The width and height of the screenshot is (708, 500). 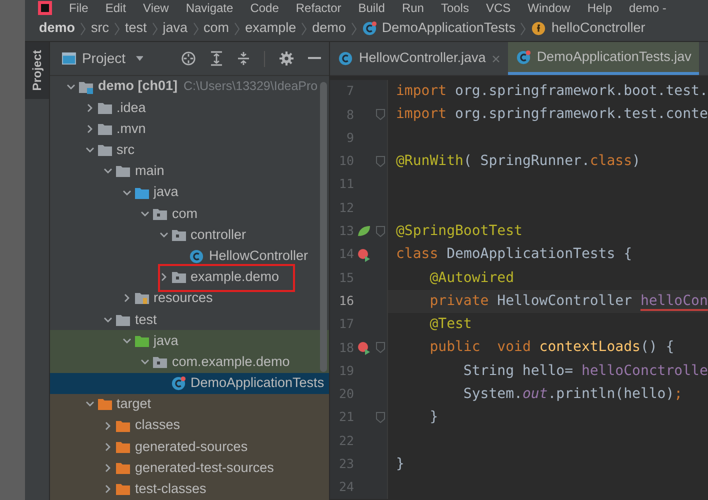 I want to click on tree-row: .mvn, so click(x=189, y=129).